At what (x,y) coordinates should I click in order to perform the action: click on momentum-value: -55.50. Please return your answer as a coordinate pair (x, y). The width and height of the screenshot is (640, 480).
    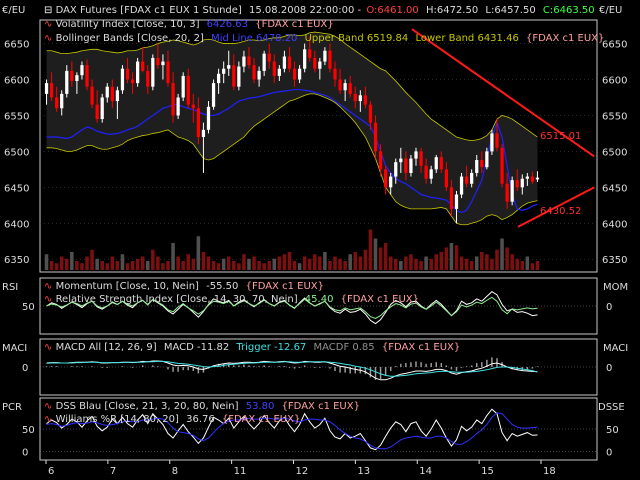
    Looking at the image, I should click on (222, 286).